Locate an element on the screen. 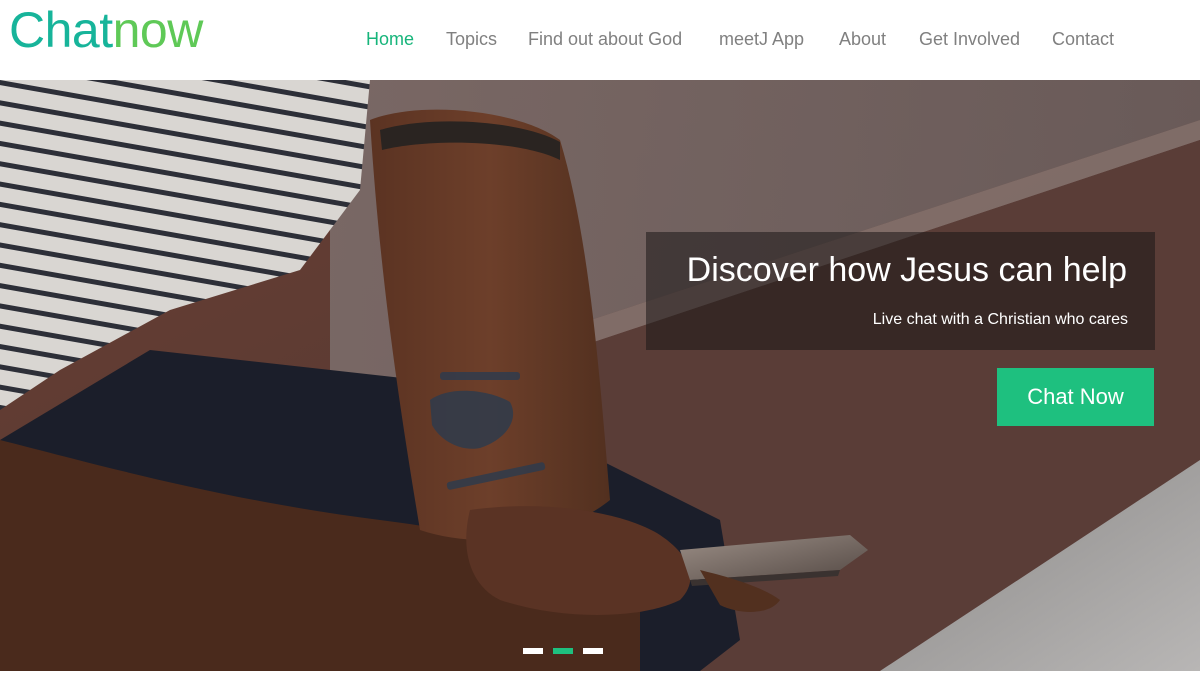  nav-get-involved: Get Involved is located at coordinates (969, 39).